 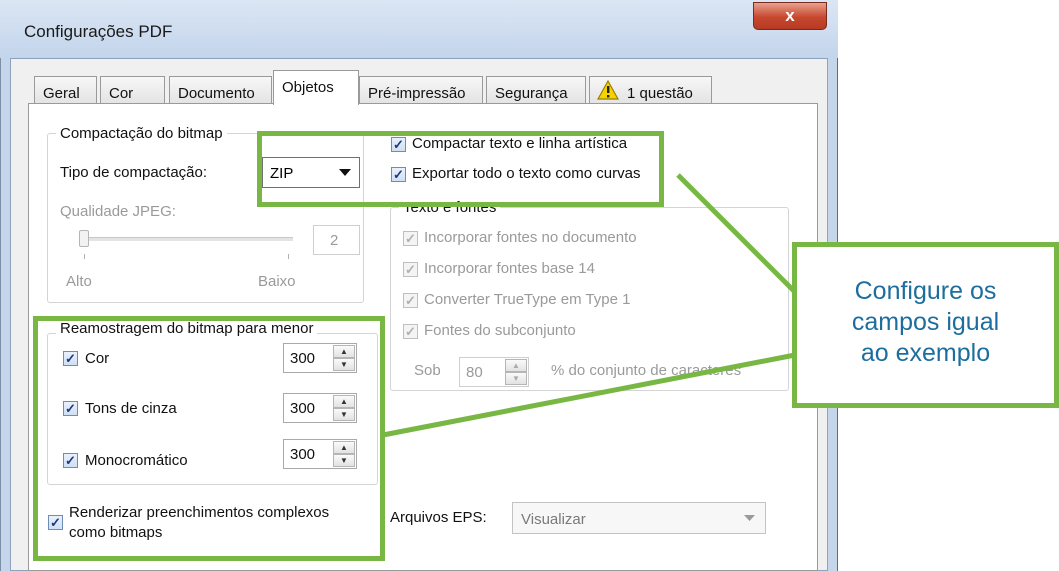 What do you see at coordinates (500, 330) in the screenshot?
I see `subset-fonts-label: Fontes do subconjunto` at bounding box center [500, 330].